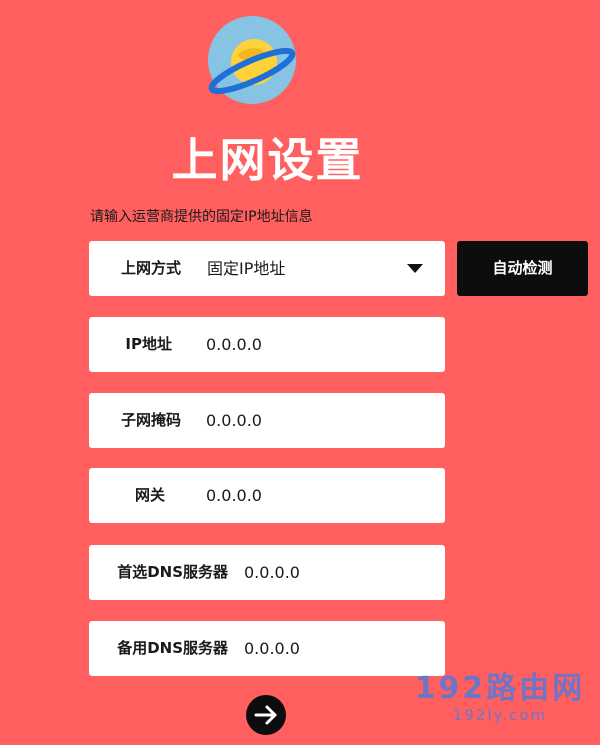 The width and height of the screenshot is (600, 745). What do you see at coordinates (234, 420) in the screenshot?
I see `subnet-mask-input: 0.0.0.0` at bounding box center [234, 420].